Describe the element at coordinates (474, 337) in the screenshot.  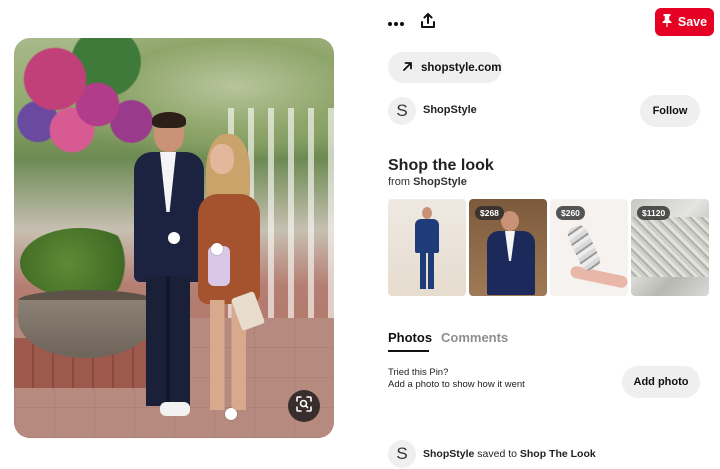
I see `tab-comments: Comments` at that location.